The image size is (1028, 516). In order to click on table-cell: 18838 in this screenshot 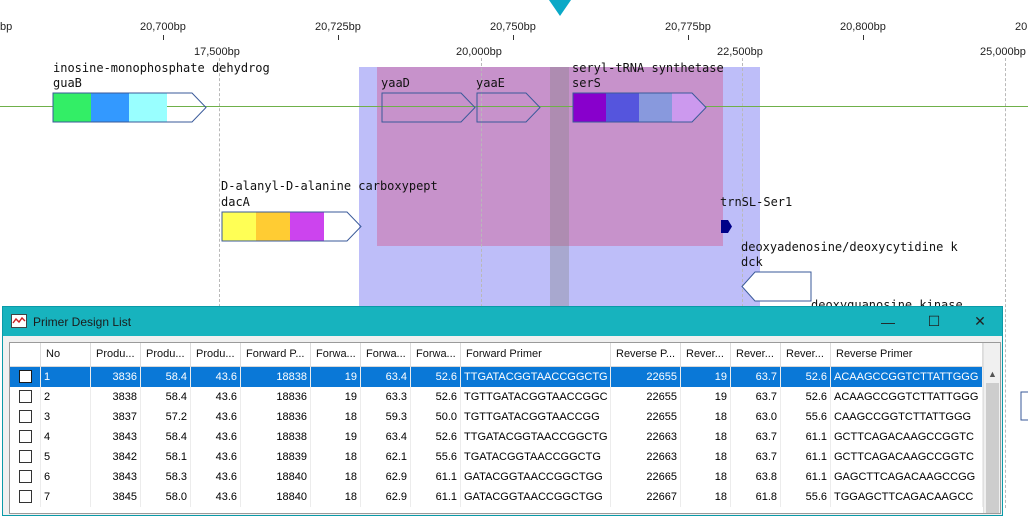, I will do `click(276, 377)`.